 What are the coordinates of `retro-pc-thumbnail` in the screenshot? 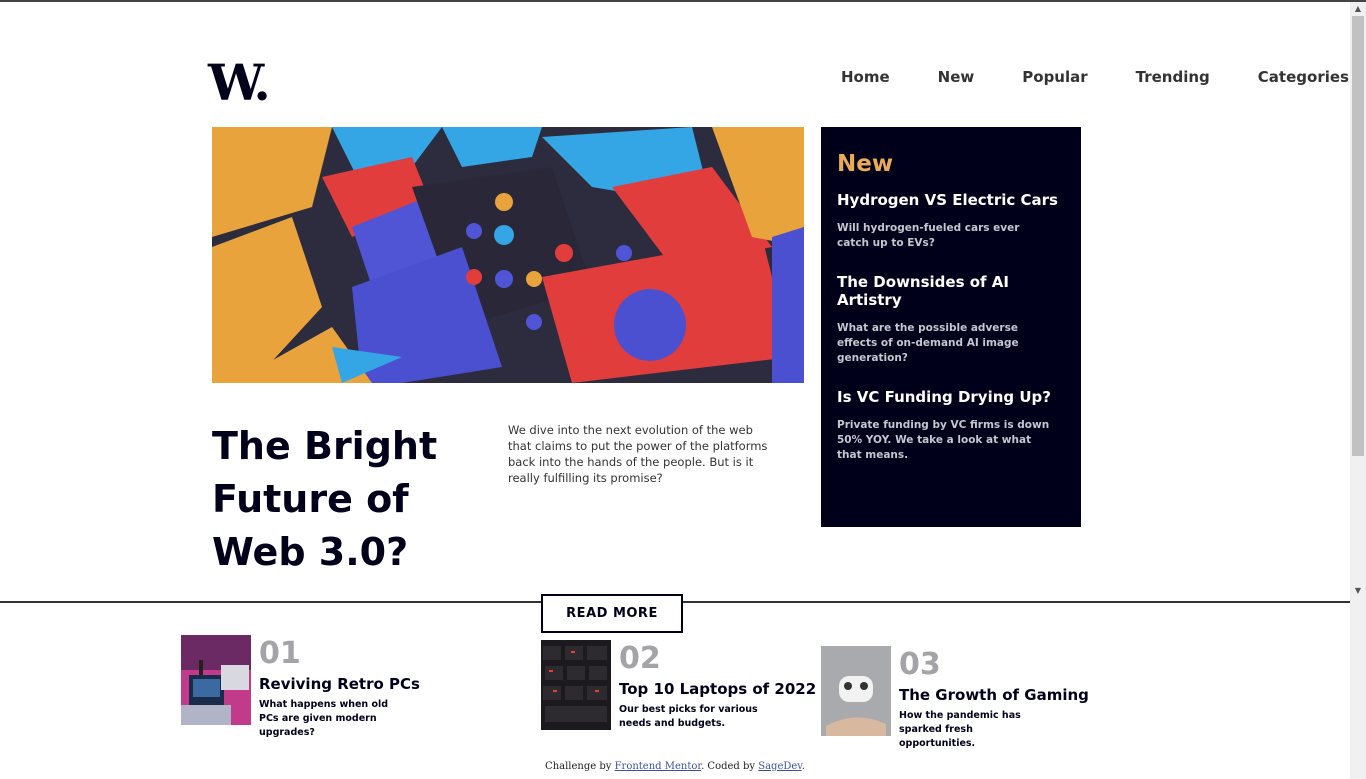 It's located at (216, 680).